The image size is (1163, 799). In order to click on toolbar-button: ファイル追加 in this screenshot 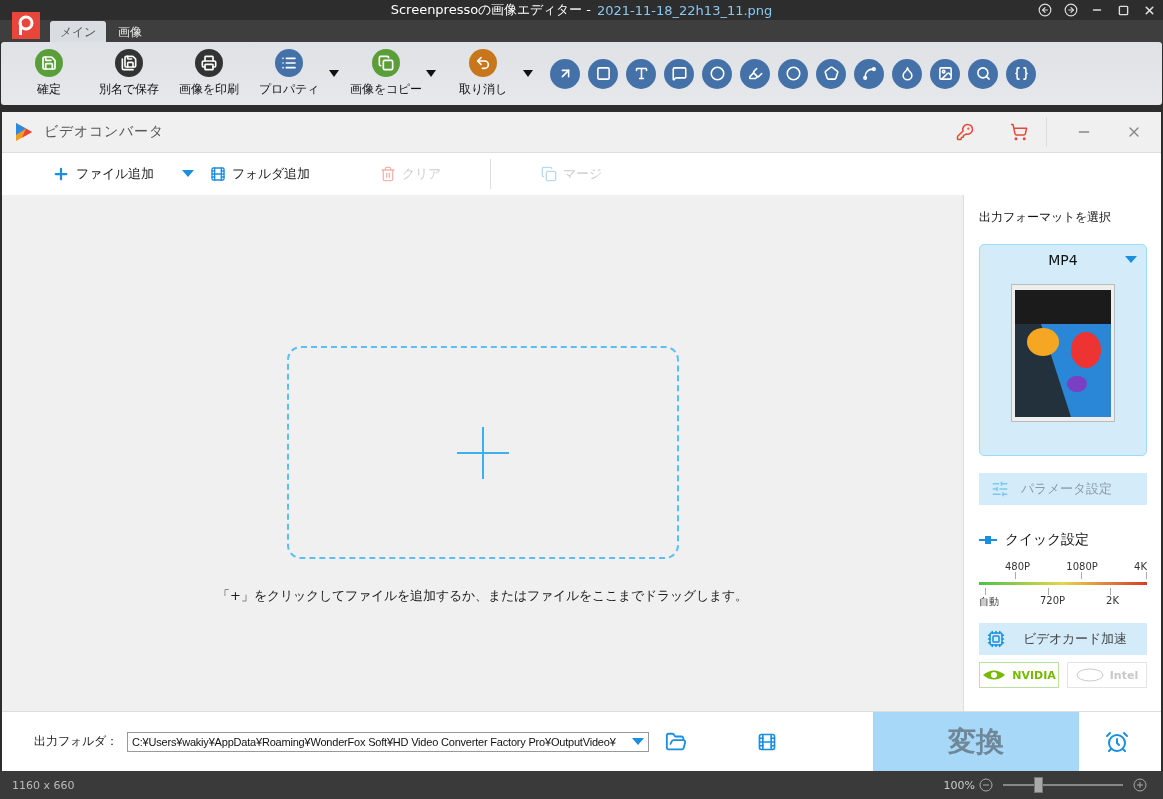, I will do `click(117, 174)`.